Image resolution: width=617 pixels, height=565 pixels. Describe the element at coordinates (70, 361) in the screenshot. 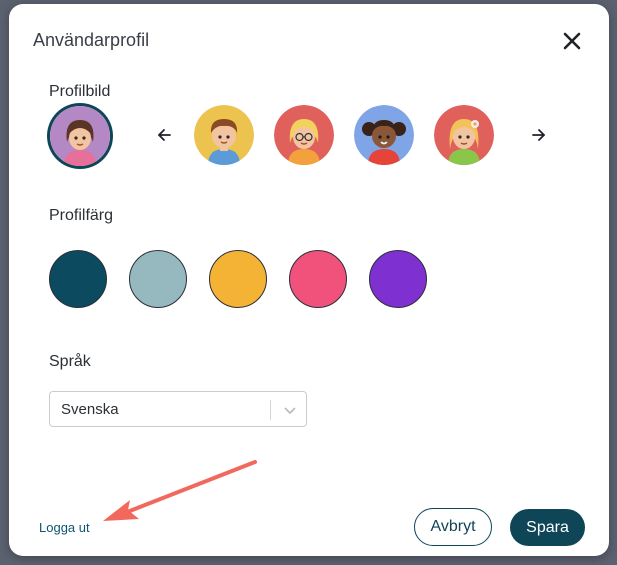

I see `language-label: Språk` at that location.